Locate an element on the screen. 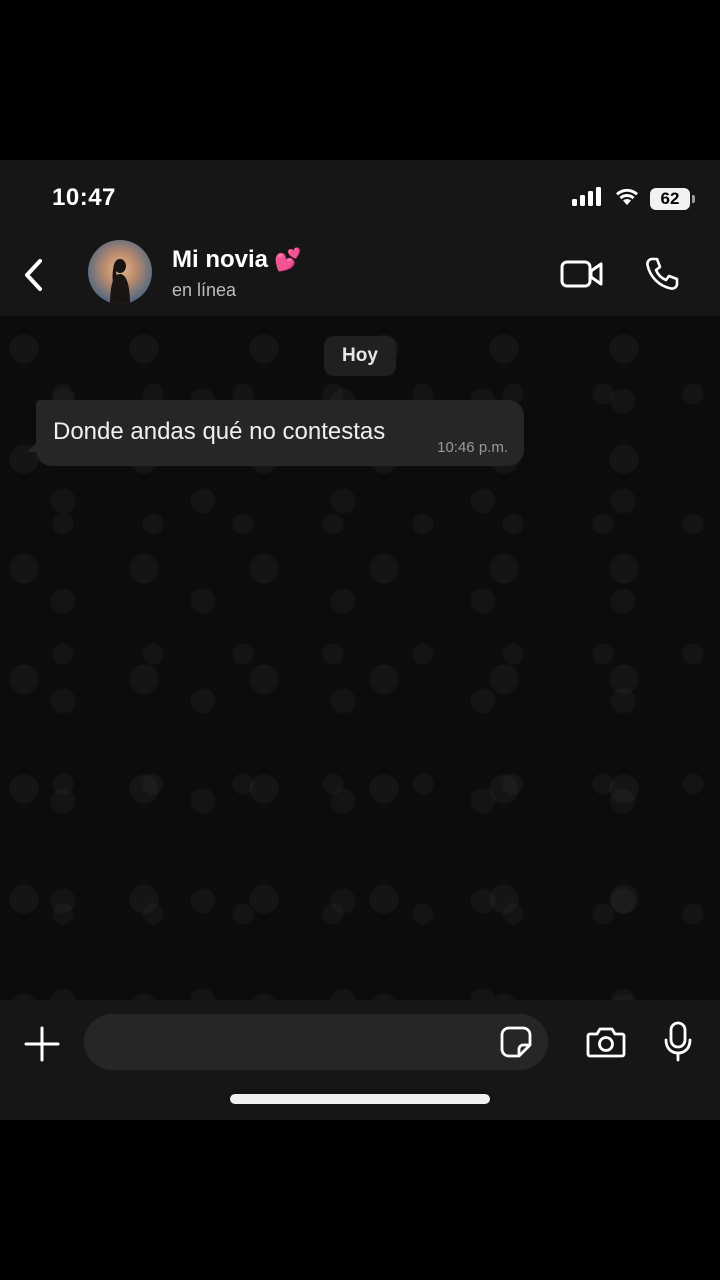 The height and width of the screenshot is (1280, 720). avatar is located at coordinates (120, 272).